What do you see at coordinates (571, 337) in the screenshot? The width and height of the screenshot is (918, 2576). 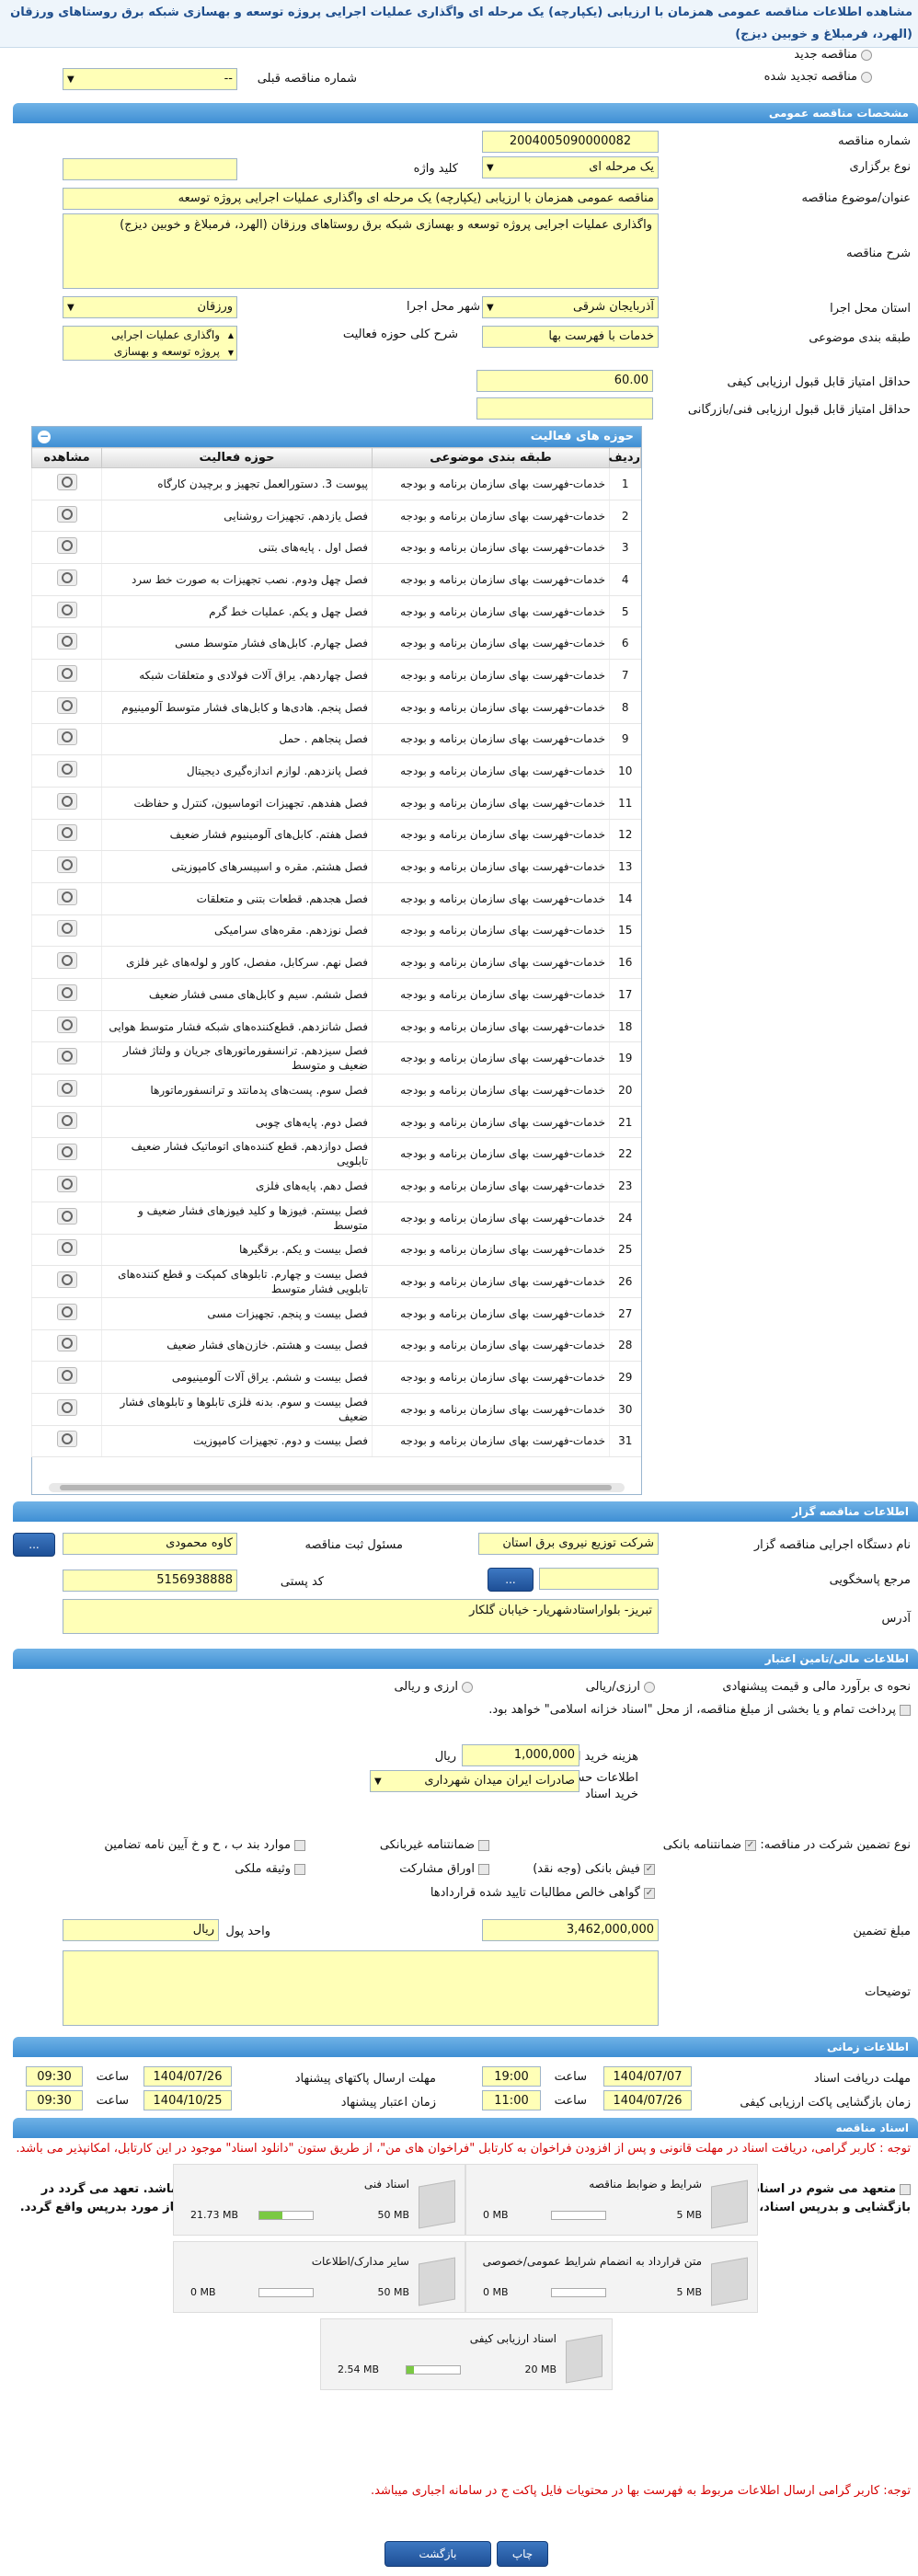 I see `category-field: خدمات با فهرست بها` at bounding box center [571, 337].